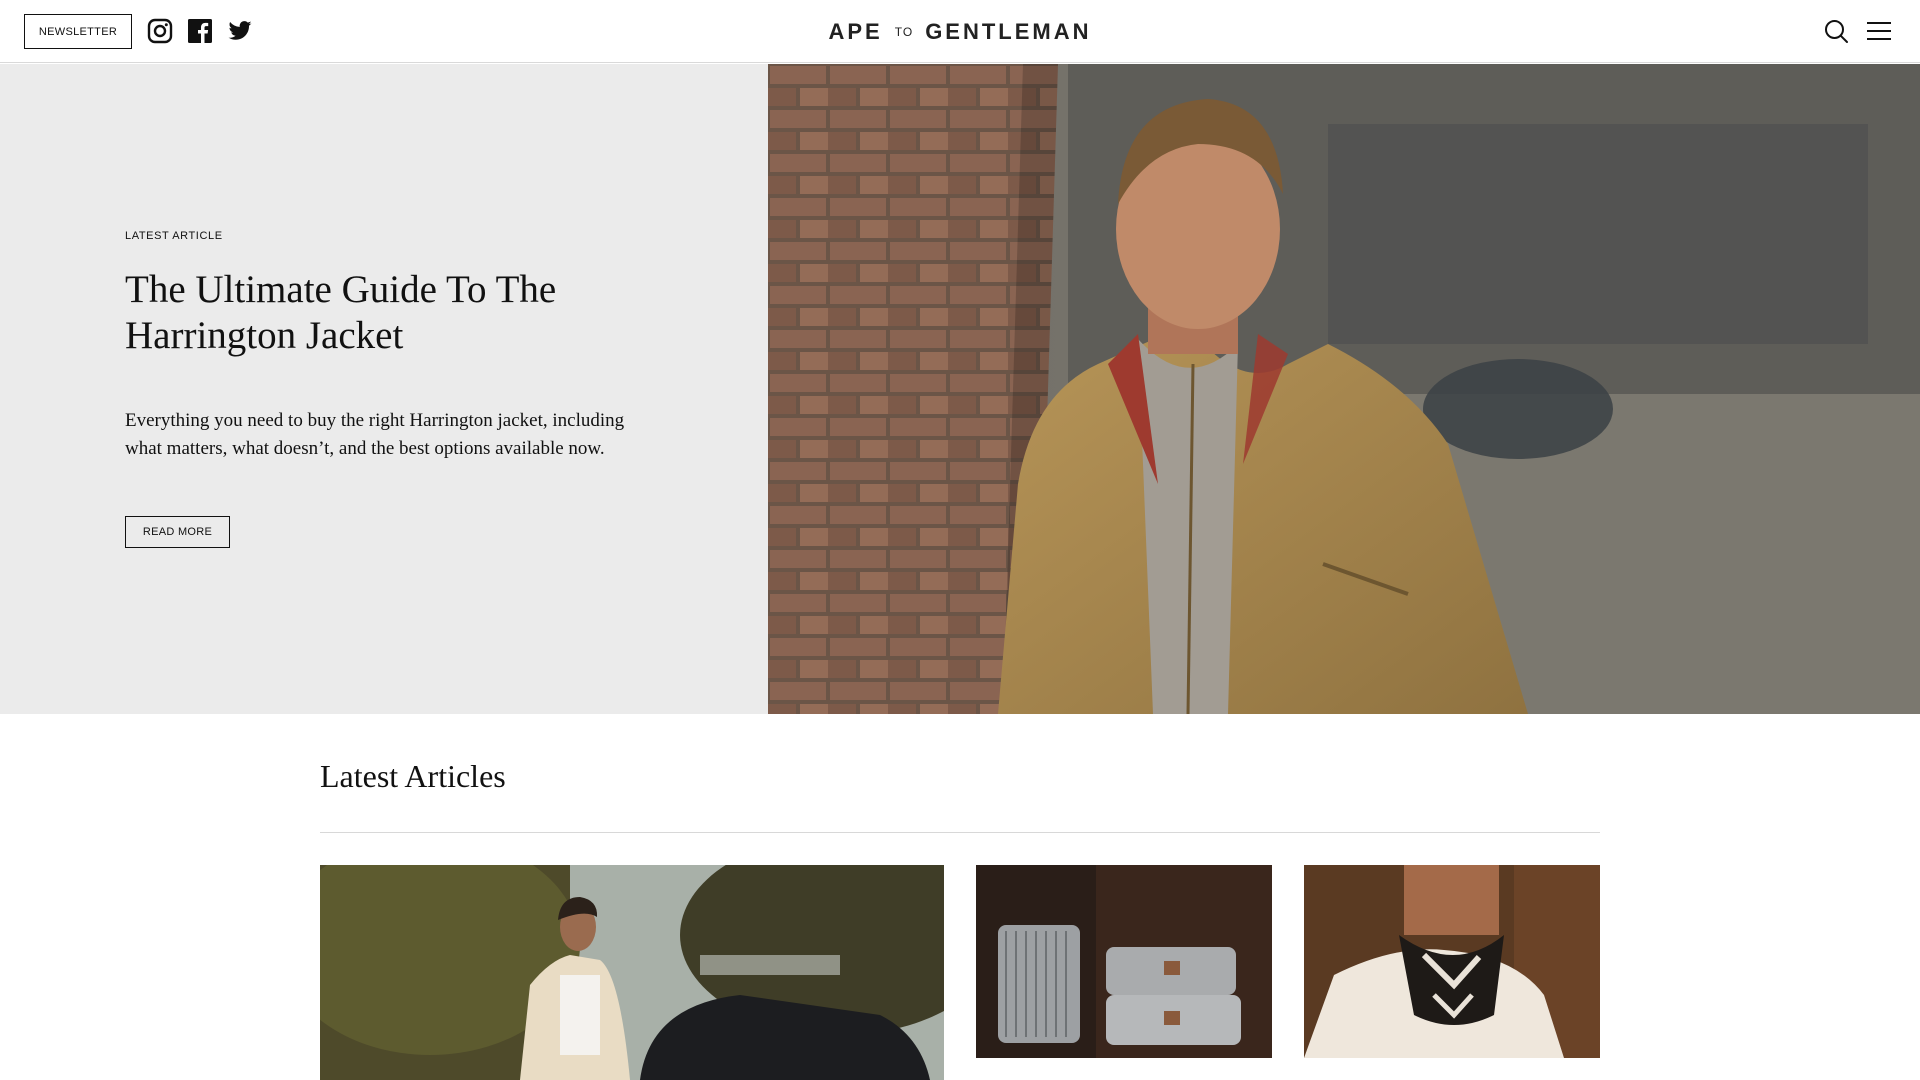 This screenshot has height=1080, width=1920. What do you see at coordinates (174, 236) in the screenshot?
I see `hero-eyebrow: LATEST ARTICLE` at bounding box center [174, 236].